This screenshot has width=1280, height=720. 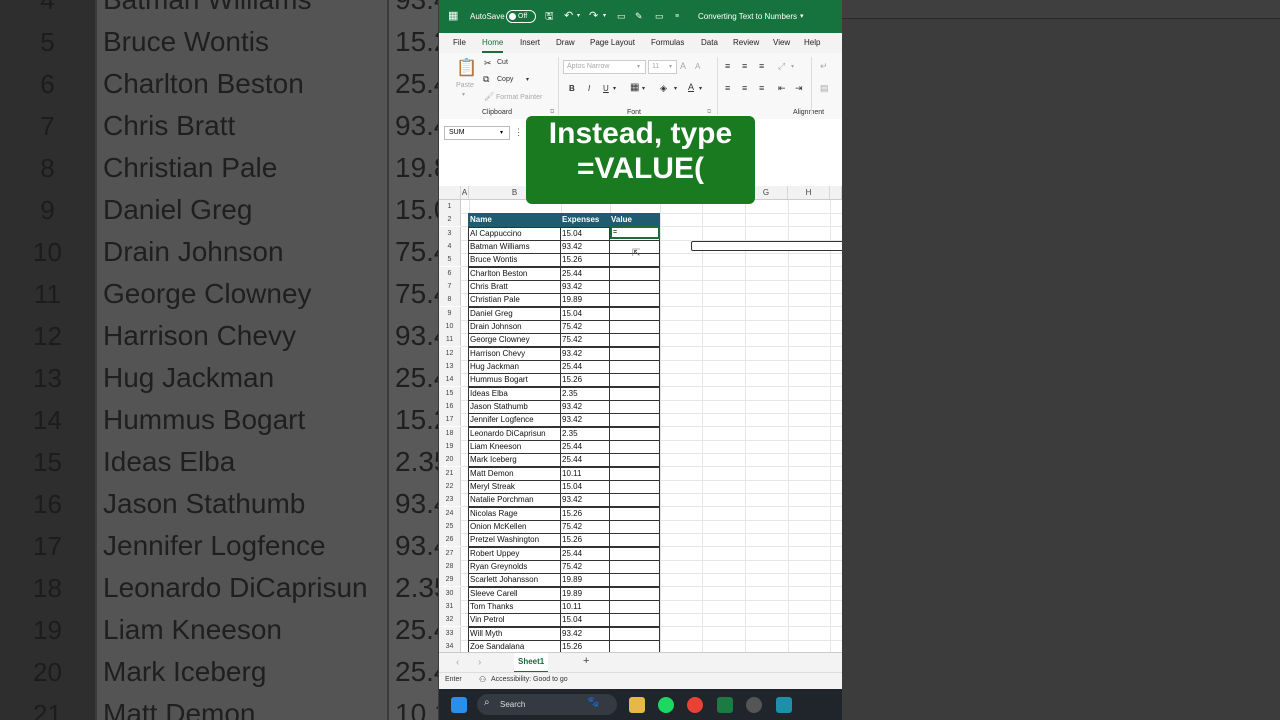 I want to click on name-cell: Jennifer Logfence, so click(x=514, y=420).